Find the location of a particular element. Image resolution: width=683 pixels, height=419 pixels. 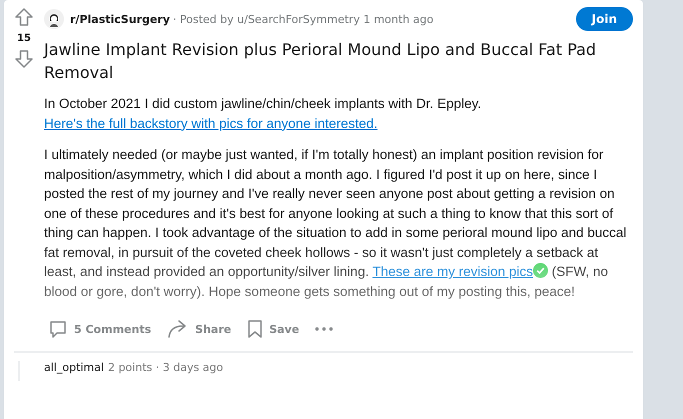

save-button: Save is located at coordinates (273, 329).